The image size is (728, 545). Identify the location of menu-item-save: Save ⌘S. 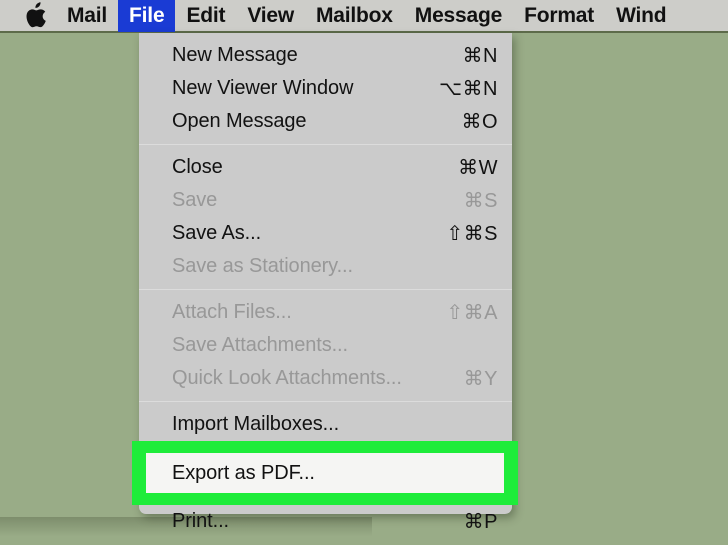
(325, 200).